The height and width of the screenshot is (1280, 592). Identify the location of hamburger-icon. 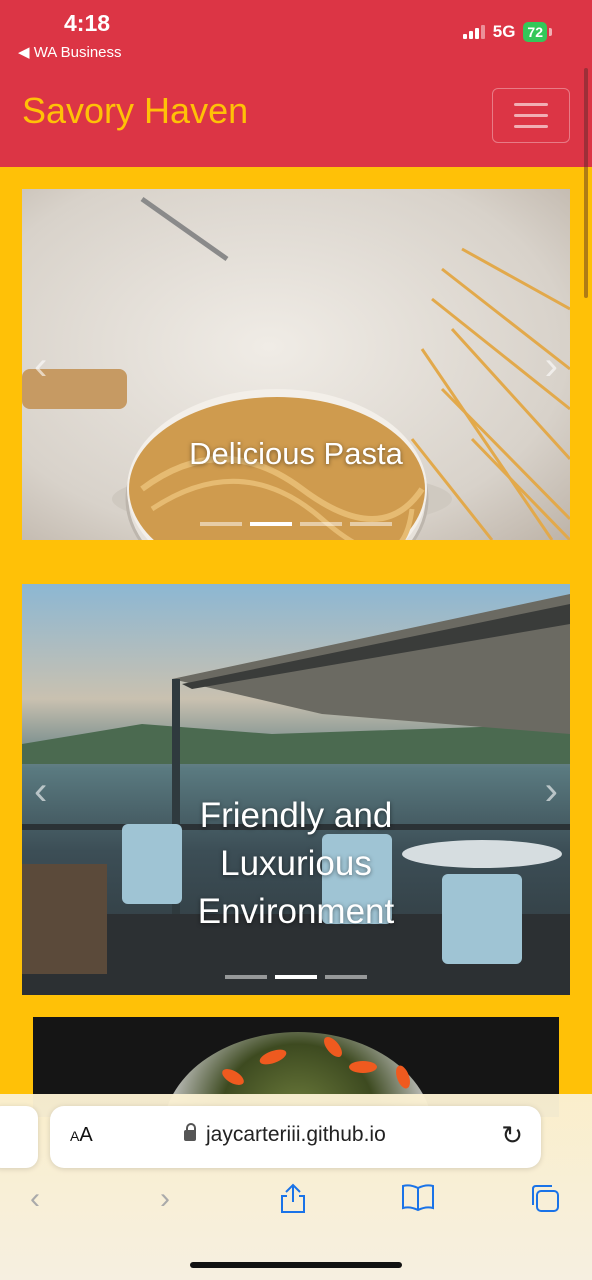
(531, 115).